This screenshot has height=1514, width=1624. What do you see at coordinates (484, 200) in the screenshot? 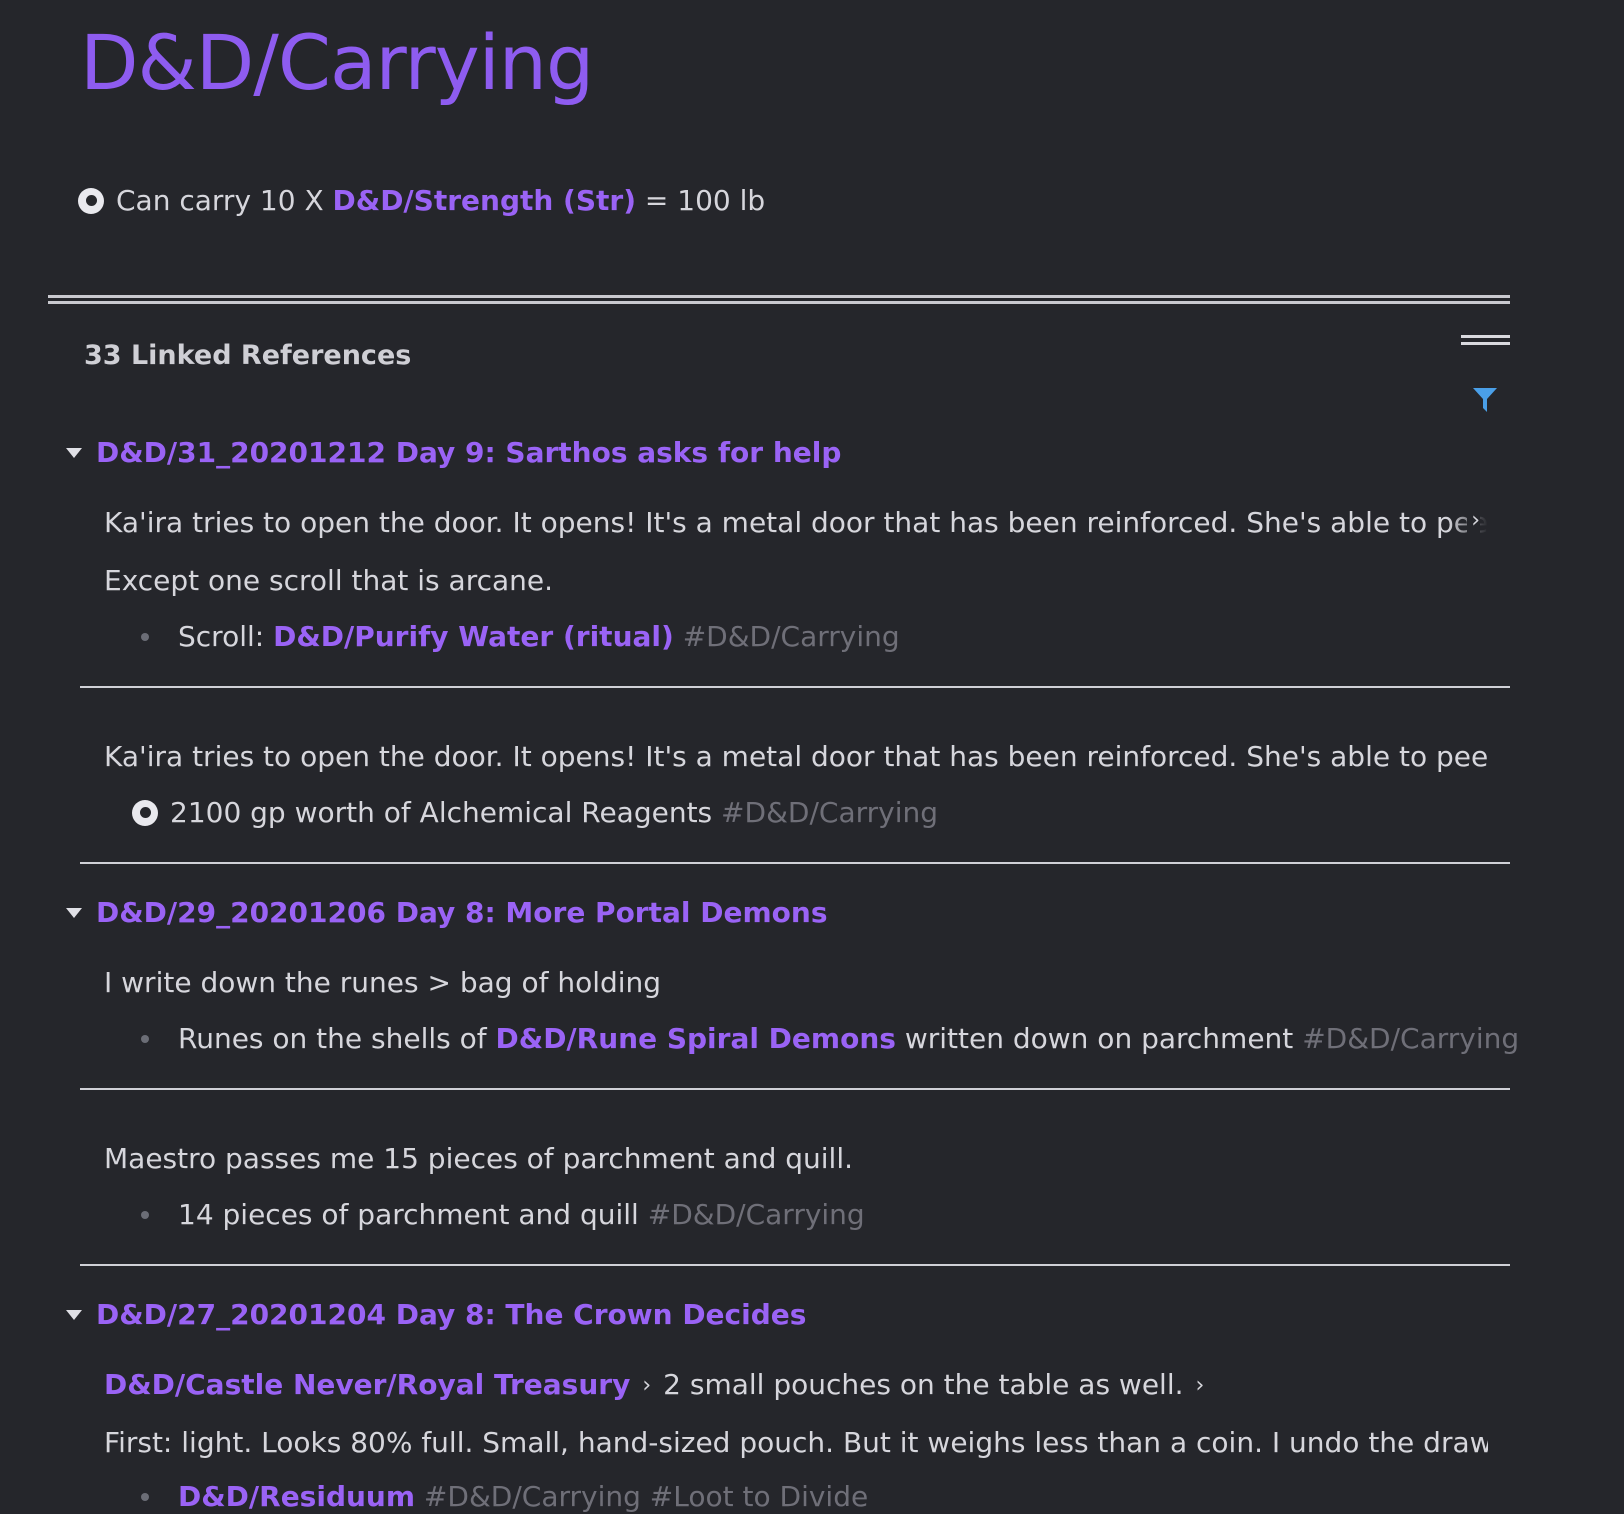
I see `page-link: D&D/Strength (Str)` at bounding box center [484, 200].